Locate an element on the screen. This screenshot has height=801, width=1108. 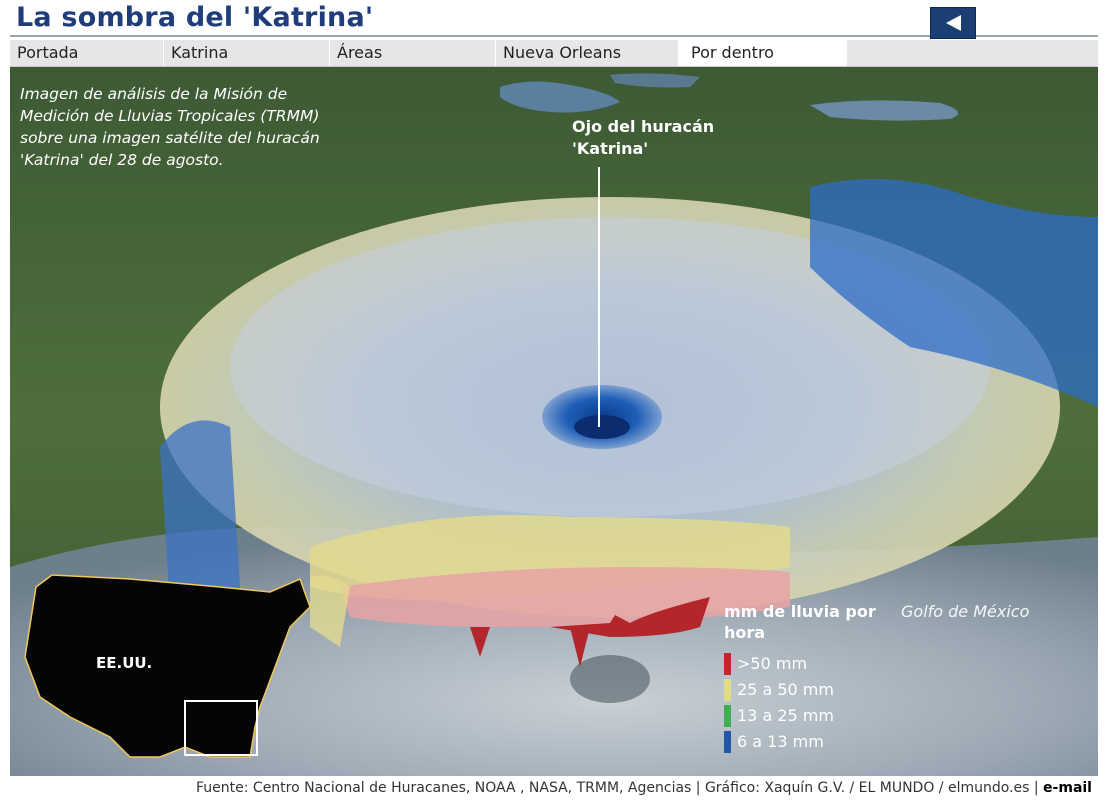
tab-areas: Áreas is located at coordinates (412, 53).